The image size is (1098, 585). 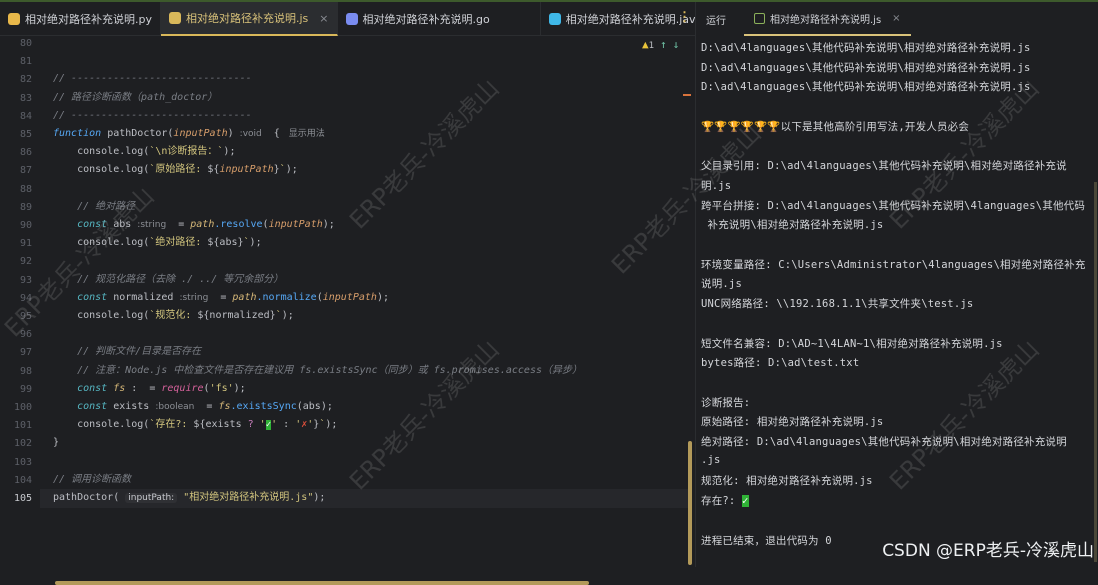 What do you see at coordinates (151, 498) in the screenshot?
I see `parameter-hint: inputPath:` at bounding box center [151, 498].